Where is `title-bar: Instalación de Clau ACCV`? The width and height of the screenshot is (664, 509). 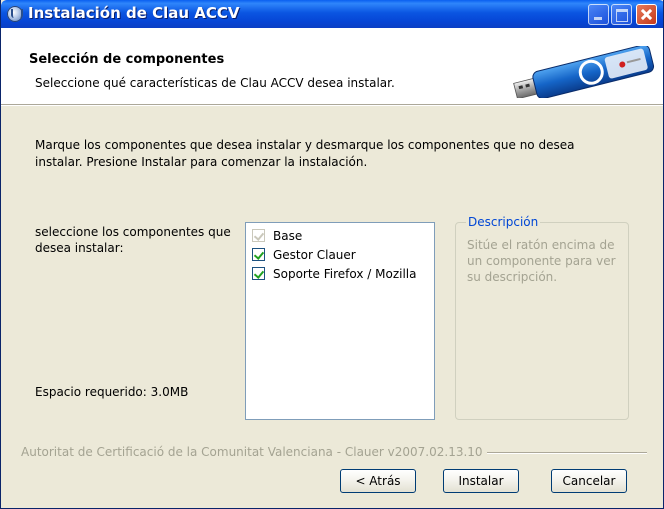
title-bar: Instalación de Clau ACCV is located at coordinates (332, 14).